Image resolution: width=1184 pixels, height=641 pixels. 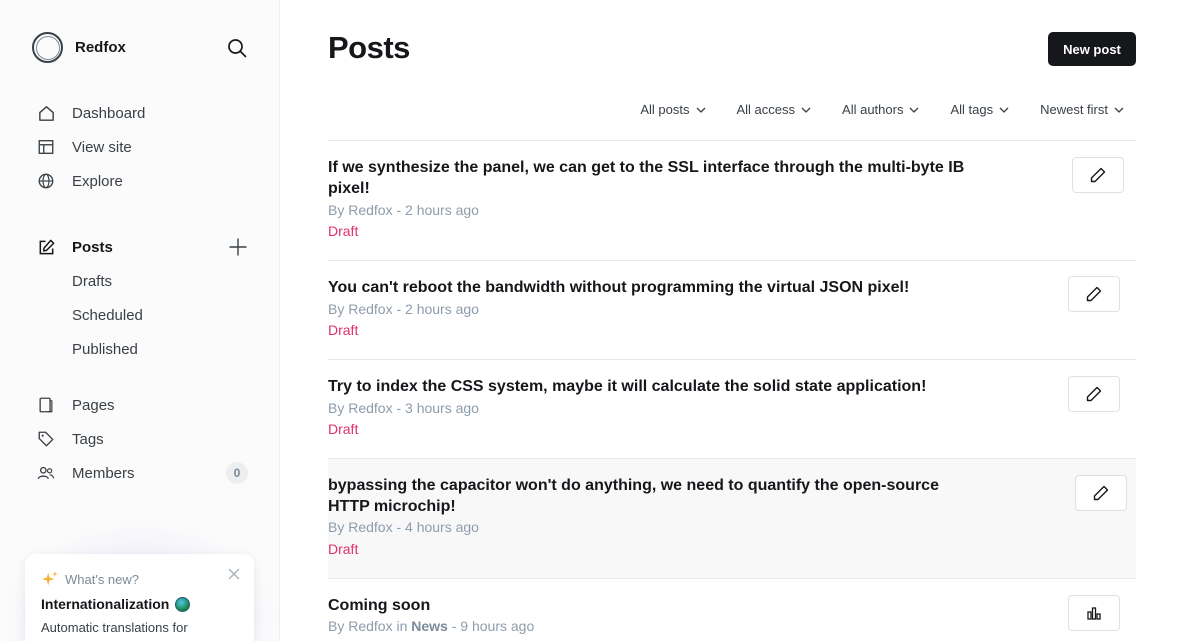 I want to click on filter-type-dropdown: All posts, so click(x=672, y=109).